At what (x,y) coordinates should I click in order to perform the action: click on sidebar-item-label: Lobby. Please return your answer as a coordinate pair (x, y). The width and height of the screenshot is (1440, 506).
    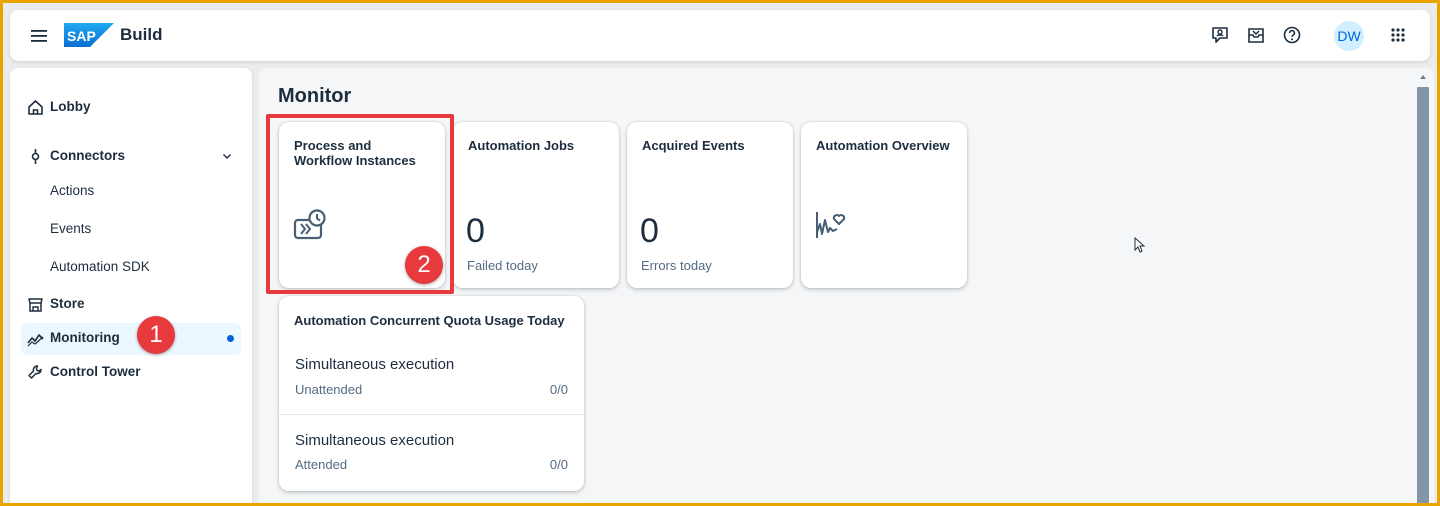
    Looking at the image, I should click on (70, 106).